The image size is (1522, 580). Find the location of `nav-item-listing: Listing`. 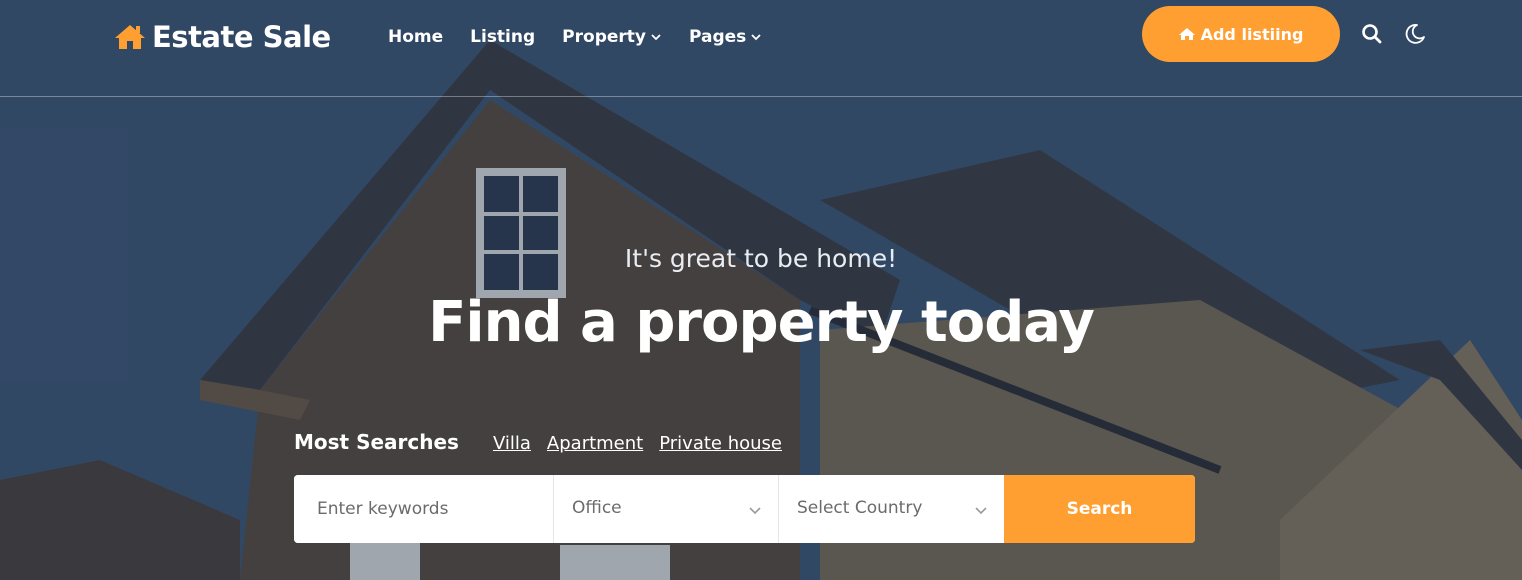

nav-item-listing: Listing is located at coordinates (502, 37).